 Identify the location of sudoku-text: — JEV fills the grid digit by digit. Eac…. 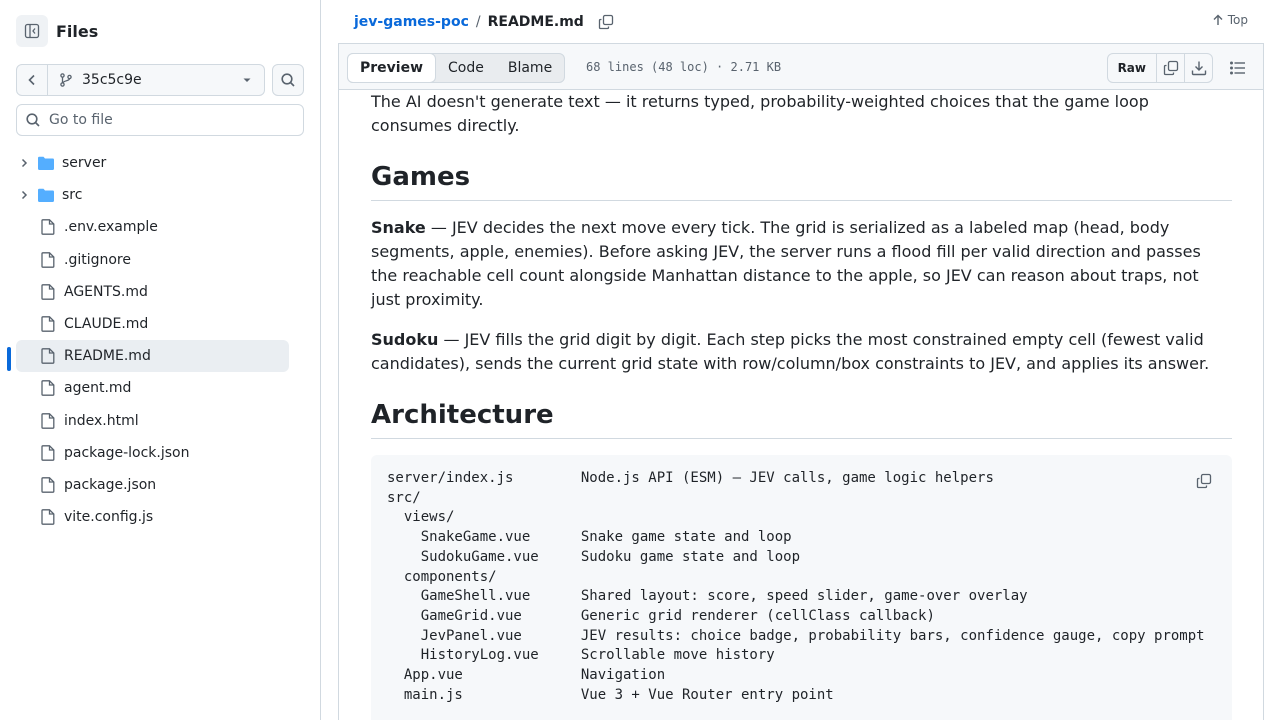
(790, 351).